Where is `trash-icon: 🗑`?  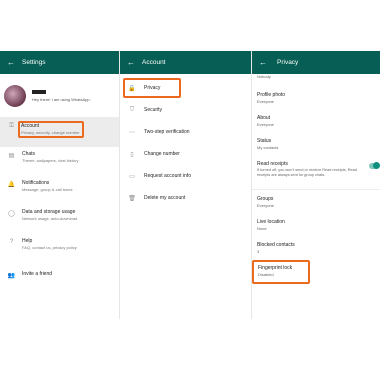 trash-icon: 🗑 is located at coordinates (132, 198).